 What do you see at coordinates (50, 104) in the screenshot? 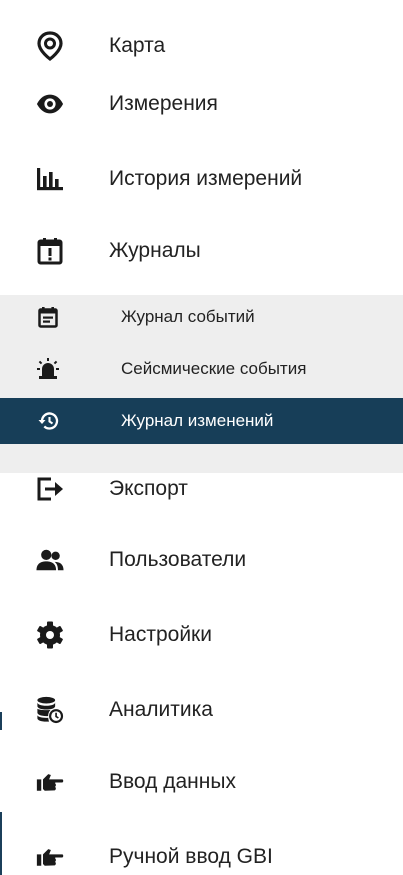
I see `eye-icon` at bounding box center [50, 104].